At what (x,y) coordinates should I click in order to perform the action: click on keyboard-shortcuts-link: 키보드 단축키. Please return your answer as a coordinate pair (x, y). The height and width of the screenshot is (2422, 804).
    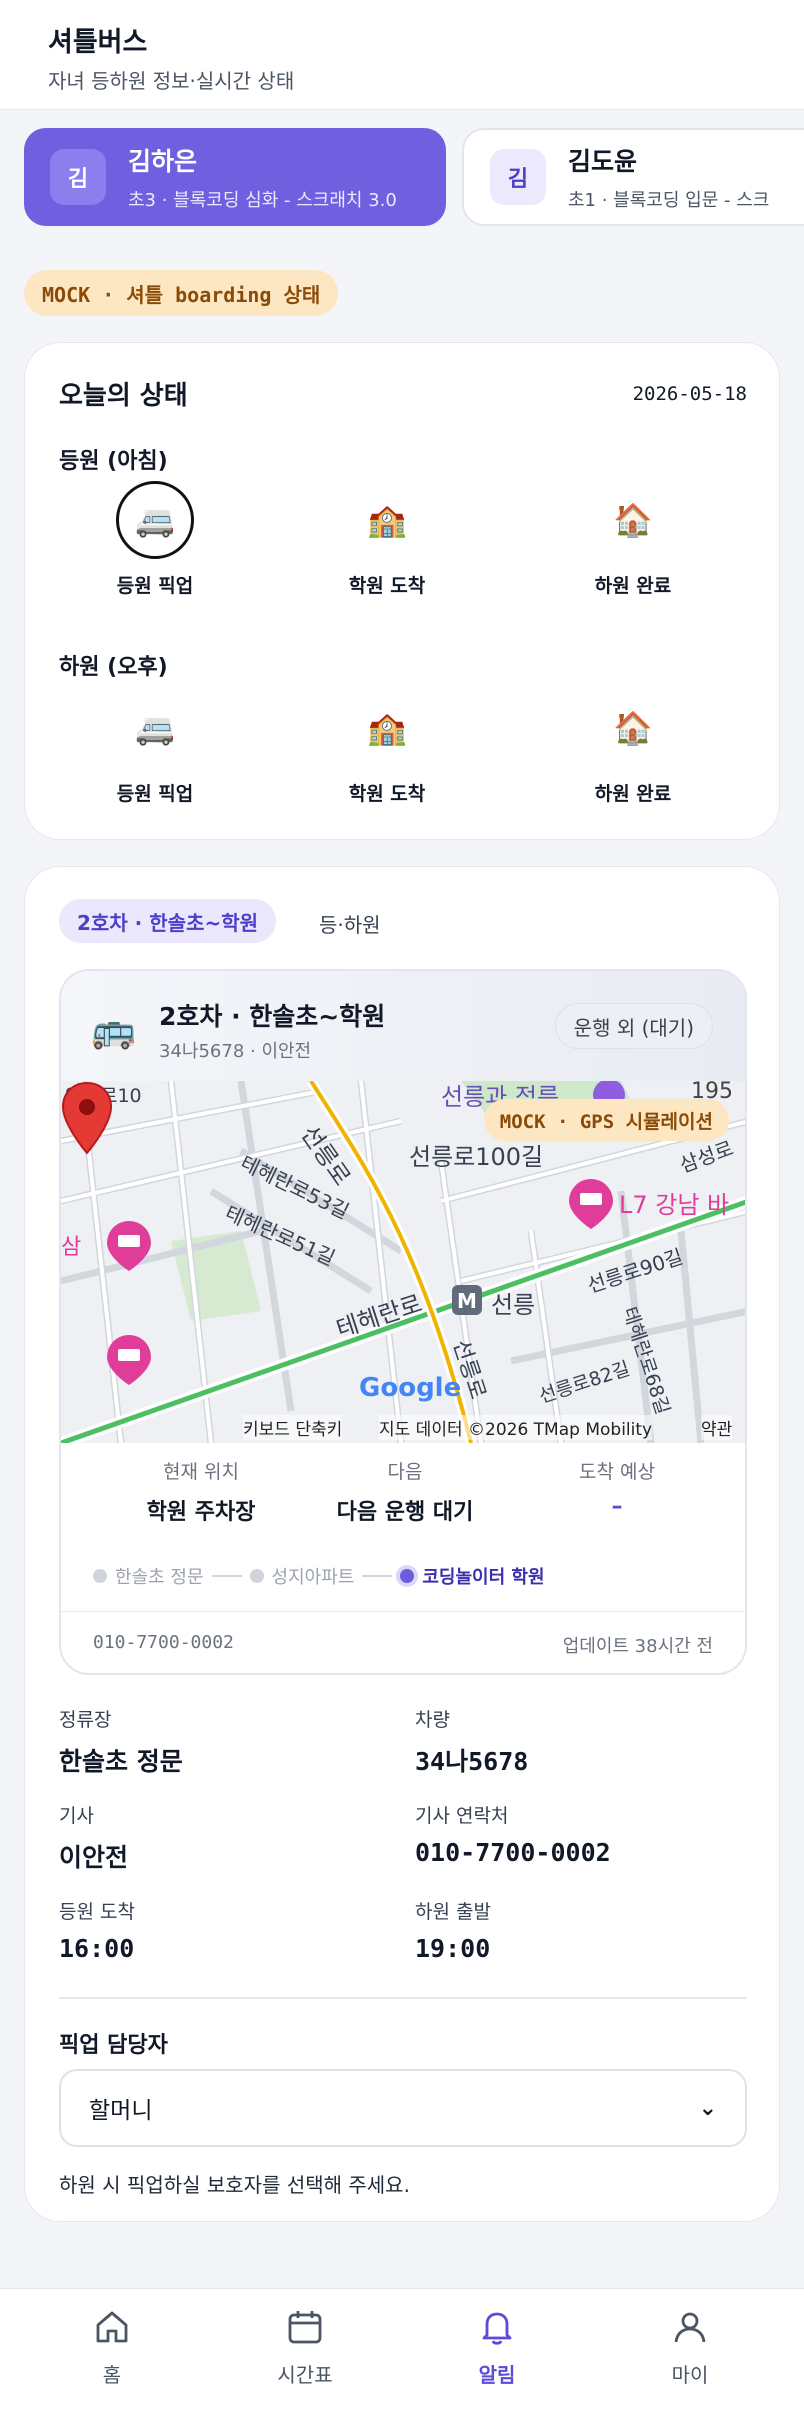
    Looking at the image, I should click on (293, 1427).